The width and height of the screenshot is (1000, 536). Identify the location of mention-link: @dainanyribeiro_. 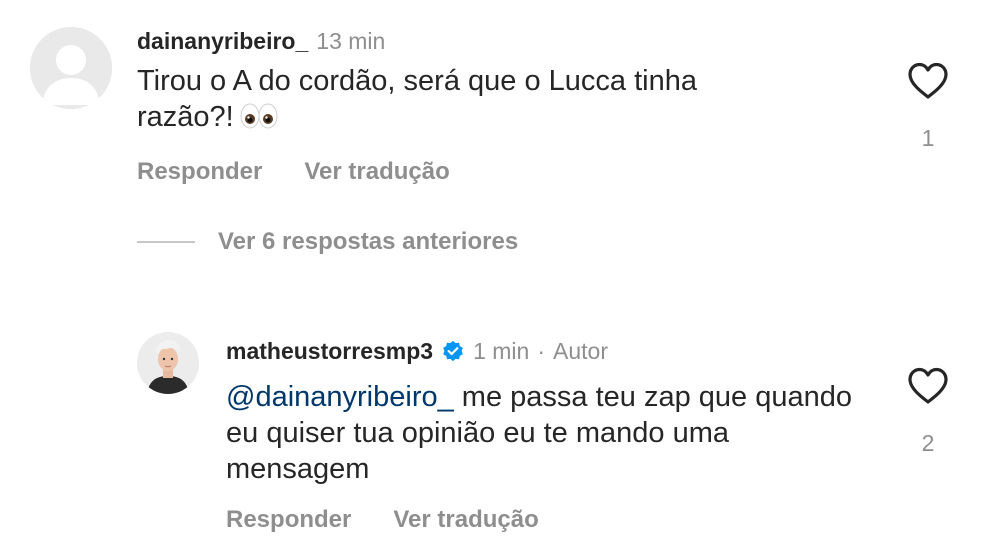
(340, 397).